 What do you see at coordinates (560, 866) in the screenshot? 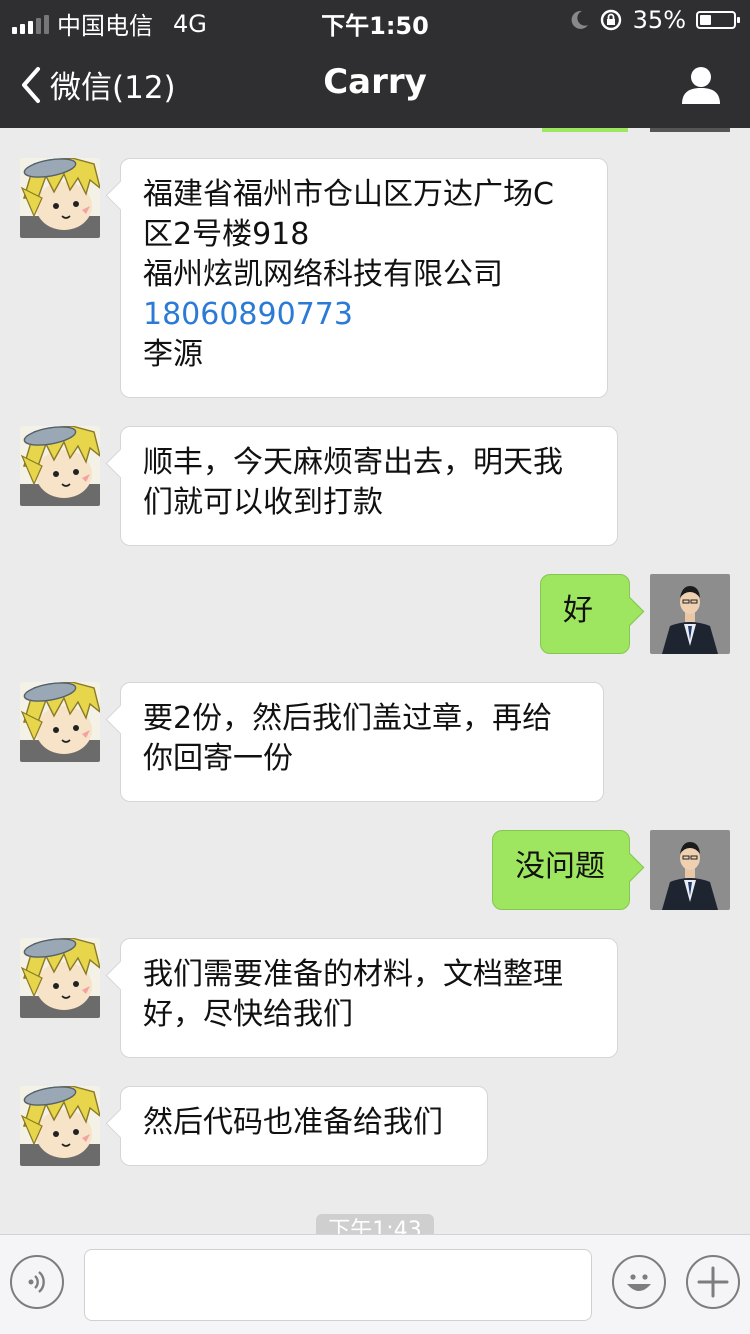
I see `message-text: 没问题` at bounding box center [560, 866].